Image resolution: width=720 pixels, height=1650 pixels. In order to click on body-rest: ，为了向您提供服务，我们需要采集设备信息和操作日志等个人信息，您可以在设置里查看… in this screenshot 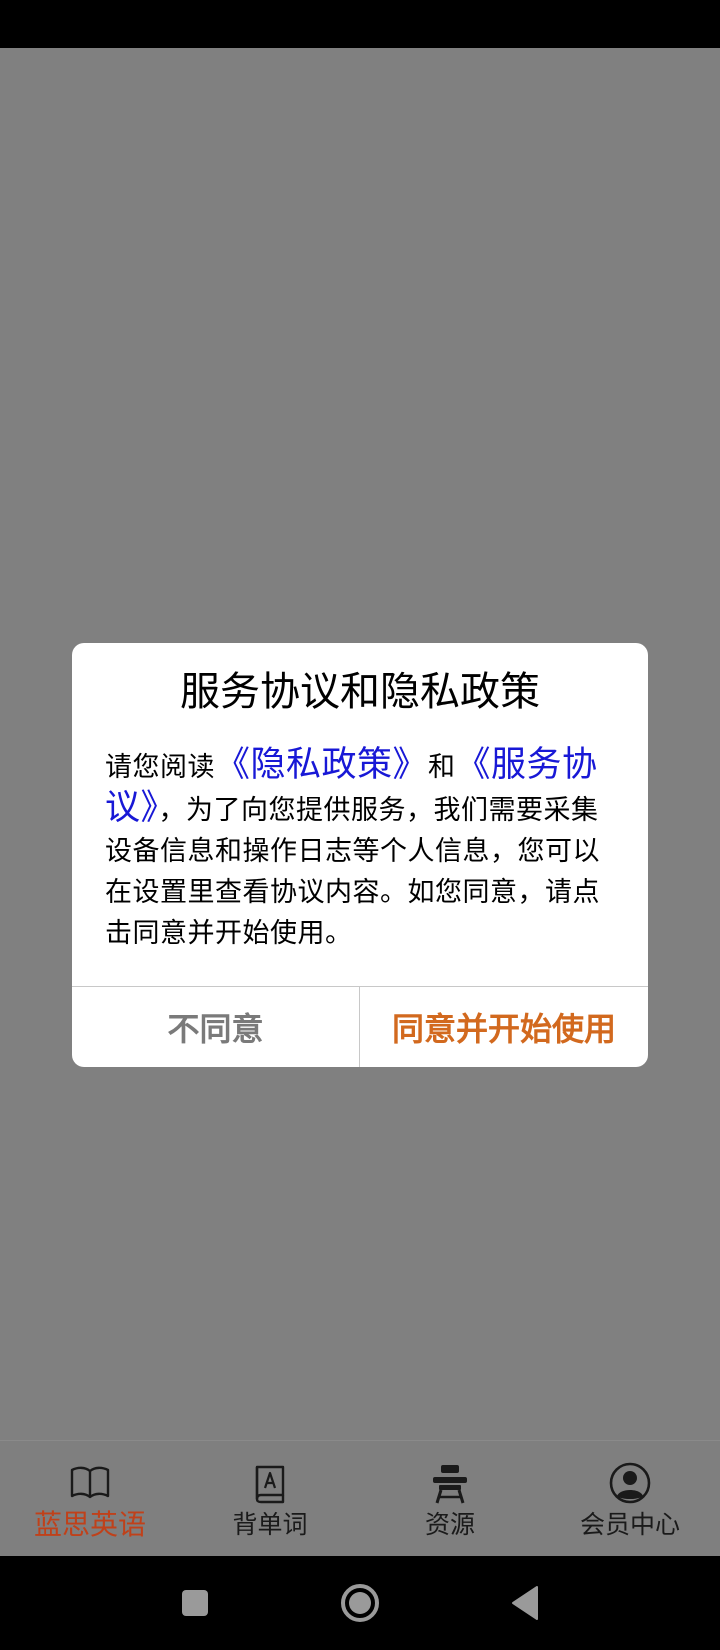, I will do `click(352, 872)`.